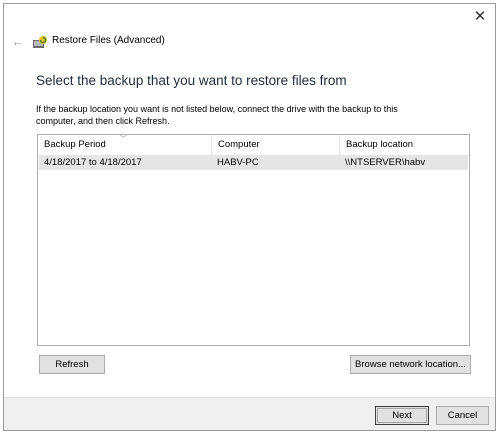 This screenshot has width=499, height=434. I want to click on sort-caret-icon: ﹀, so click(123, 139).